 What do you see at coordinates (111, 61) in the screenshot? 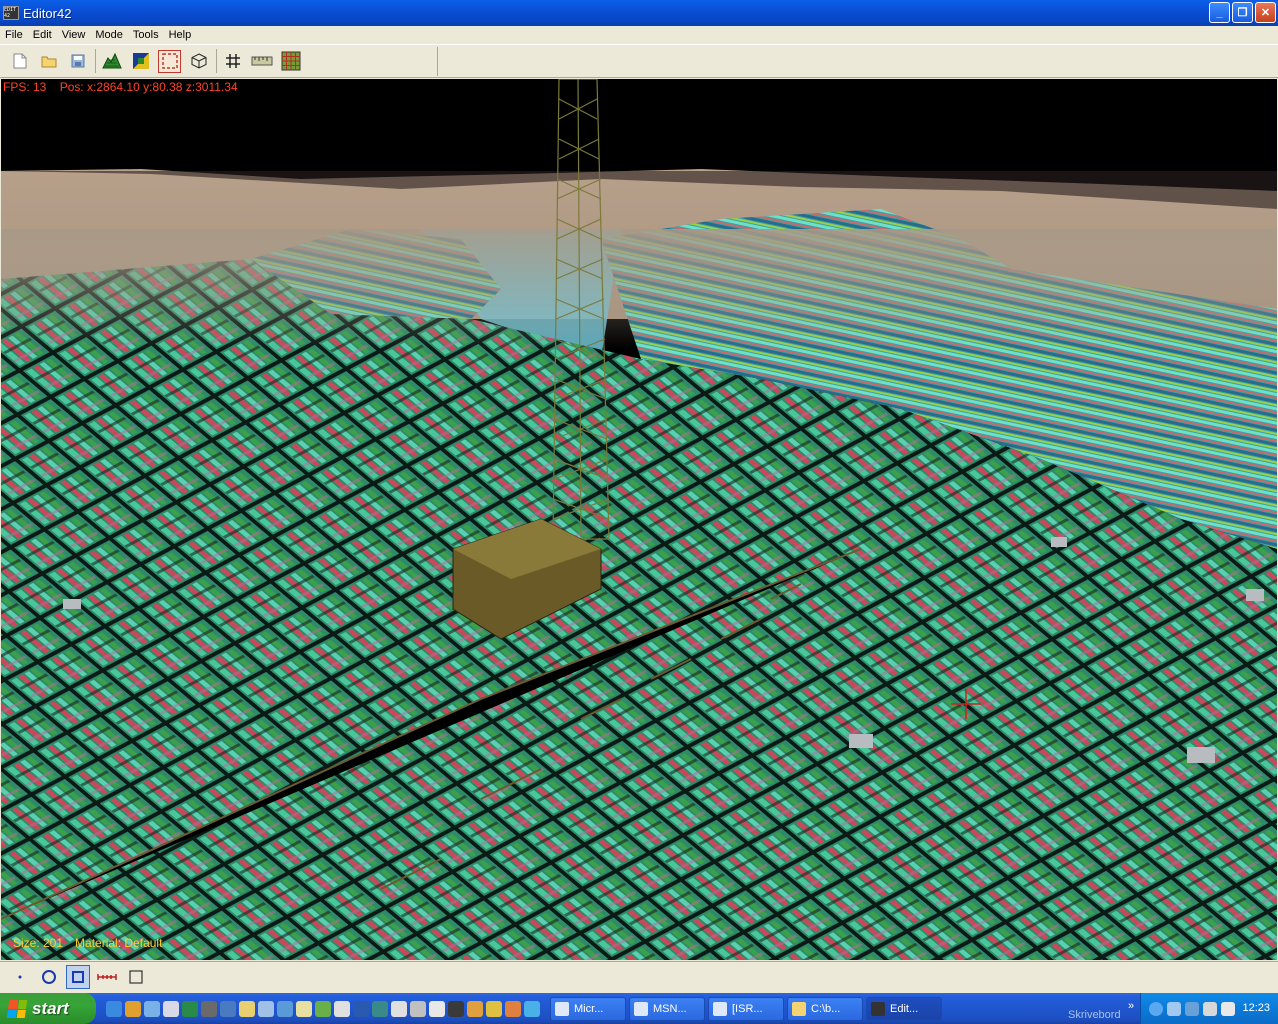
I see `terrain-icon` at bounding box center [111, 61].